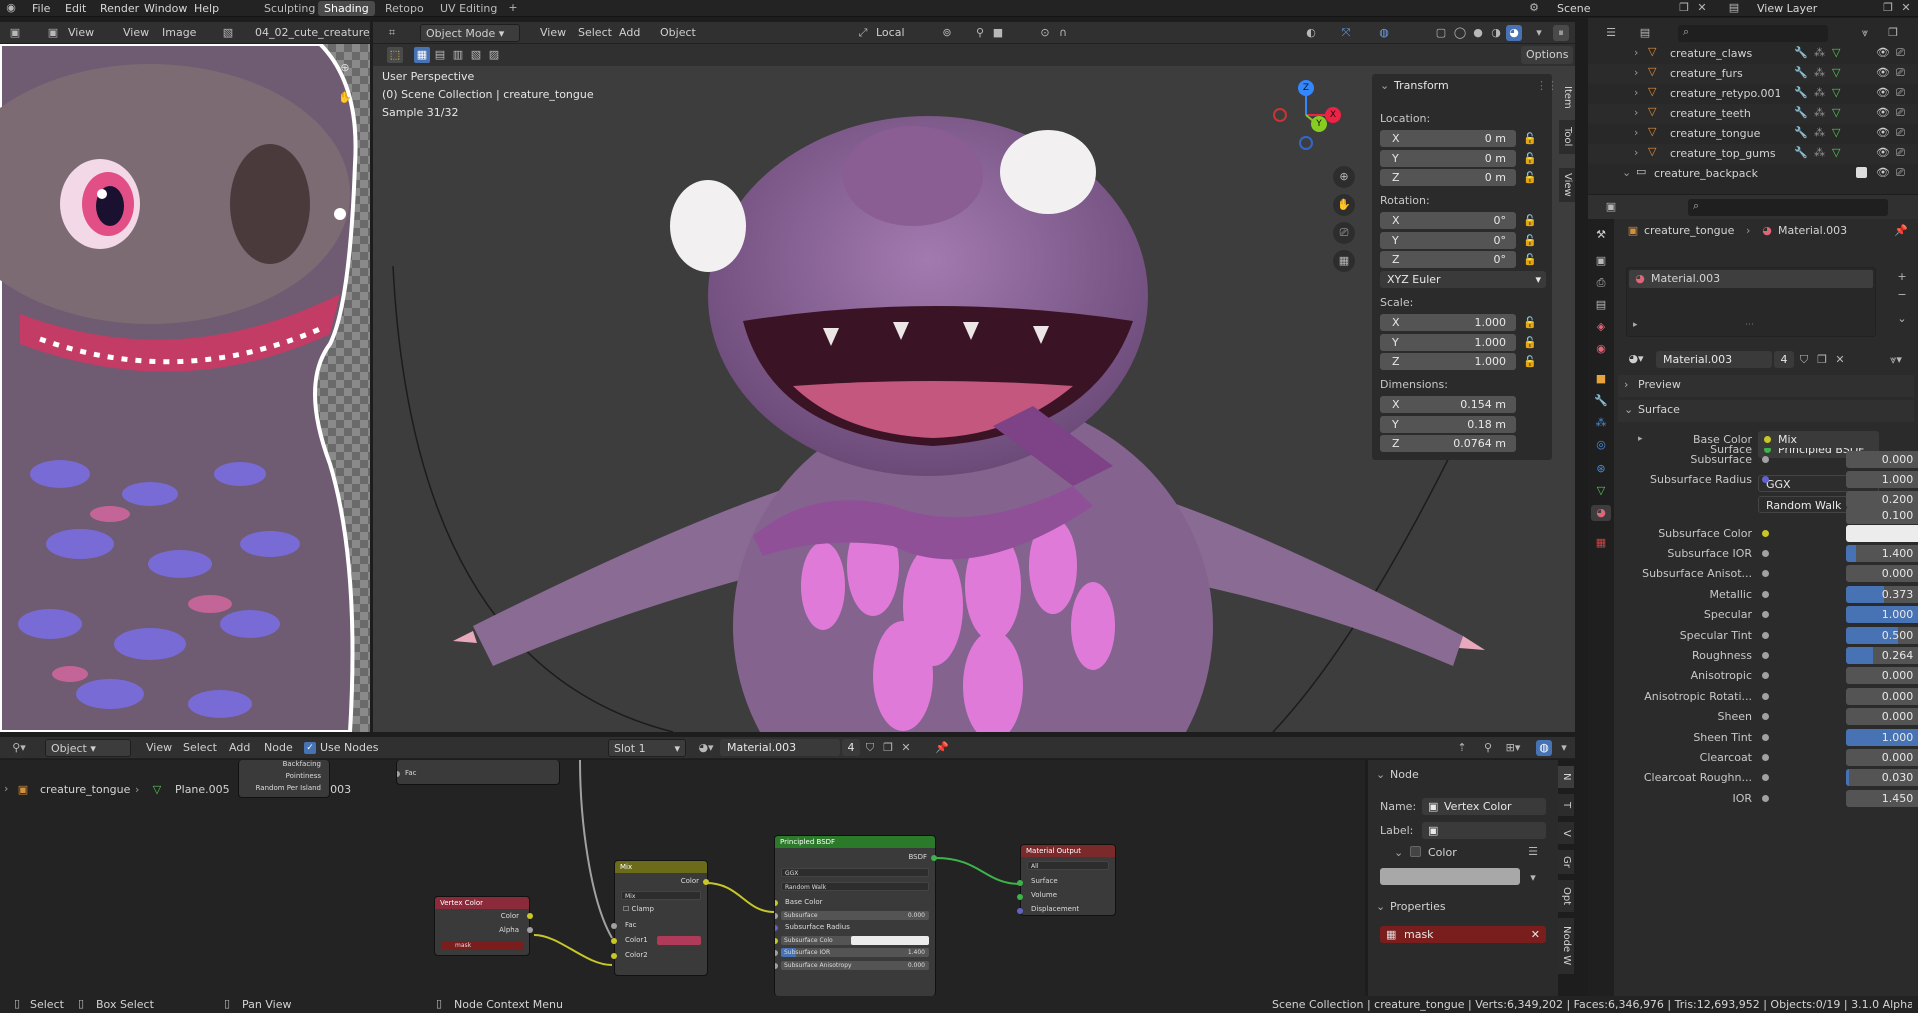  Describe the element at coordinates (392, 33) in the screenshot. I see `viewport-editor-type-icon: ⌗` at that location.